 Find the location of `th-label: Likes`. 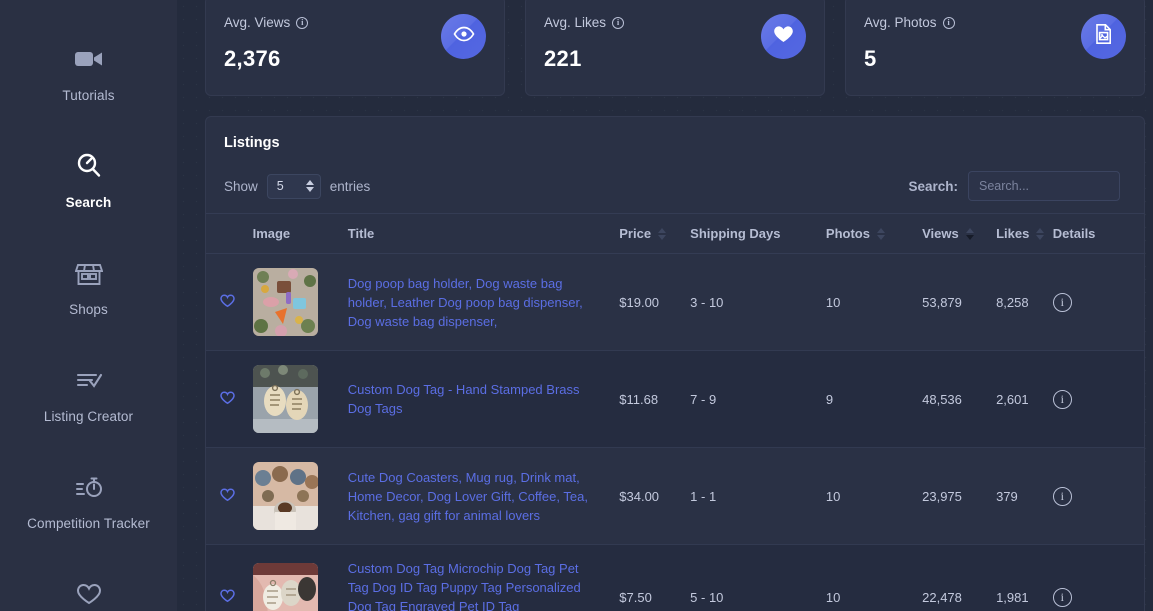

th-label: Likes is located at coordinates (1013, 233).